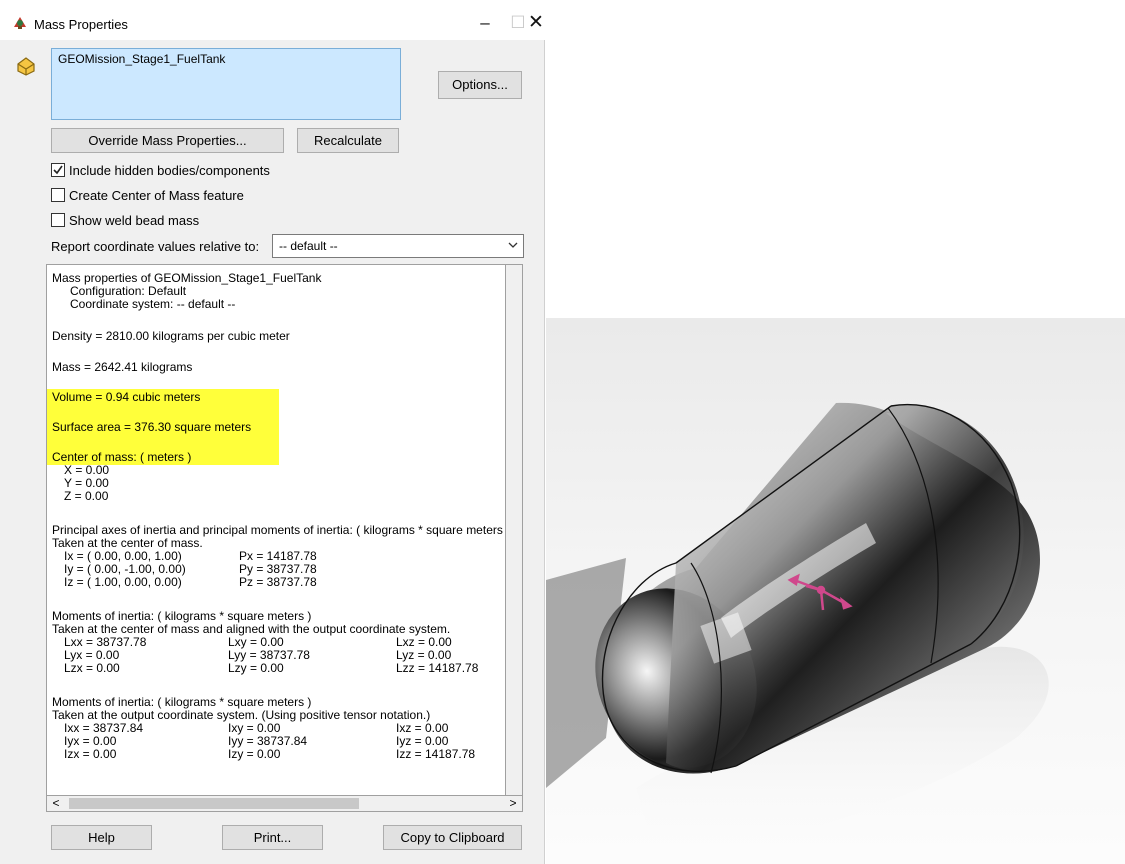 This screenshot has height=864, width=1125. I want to click on scroll-left-icon: <, so click(56, 803).